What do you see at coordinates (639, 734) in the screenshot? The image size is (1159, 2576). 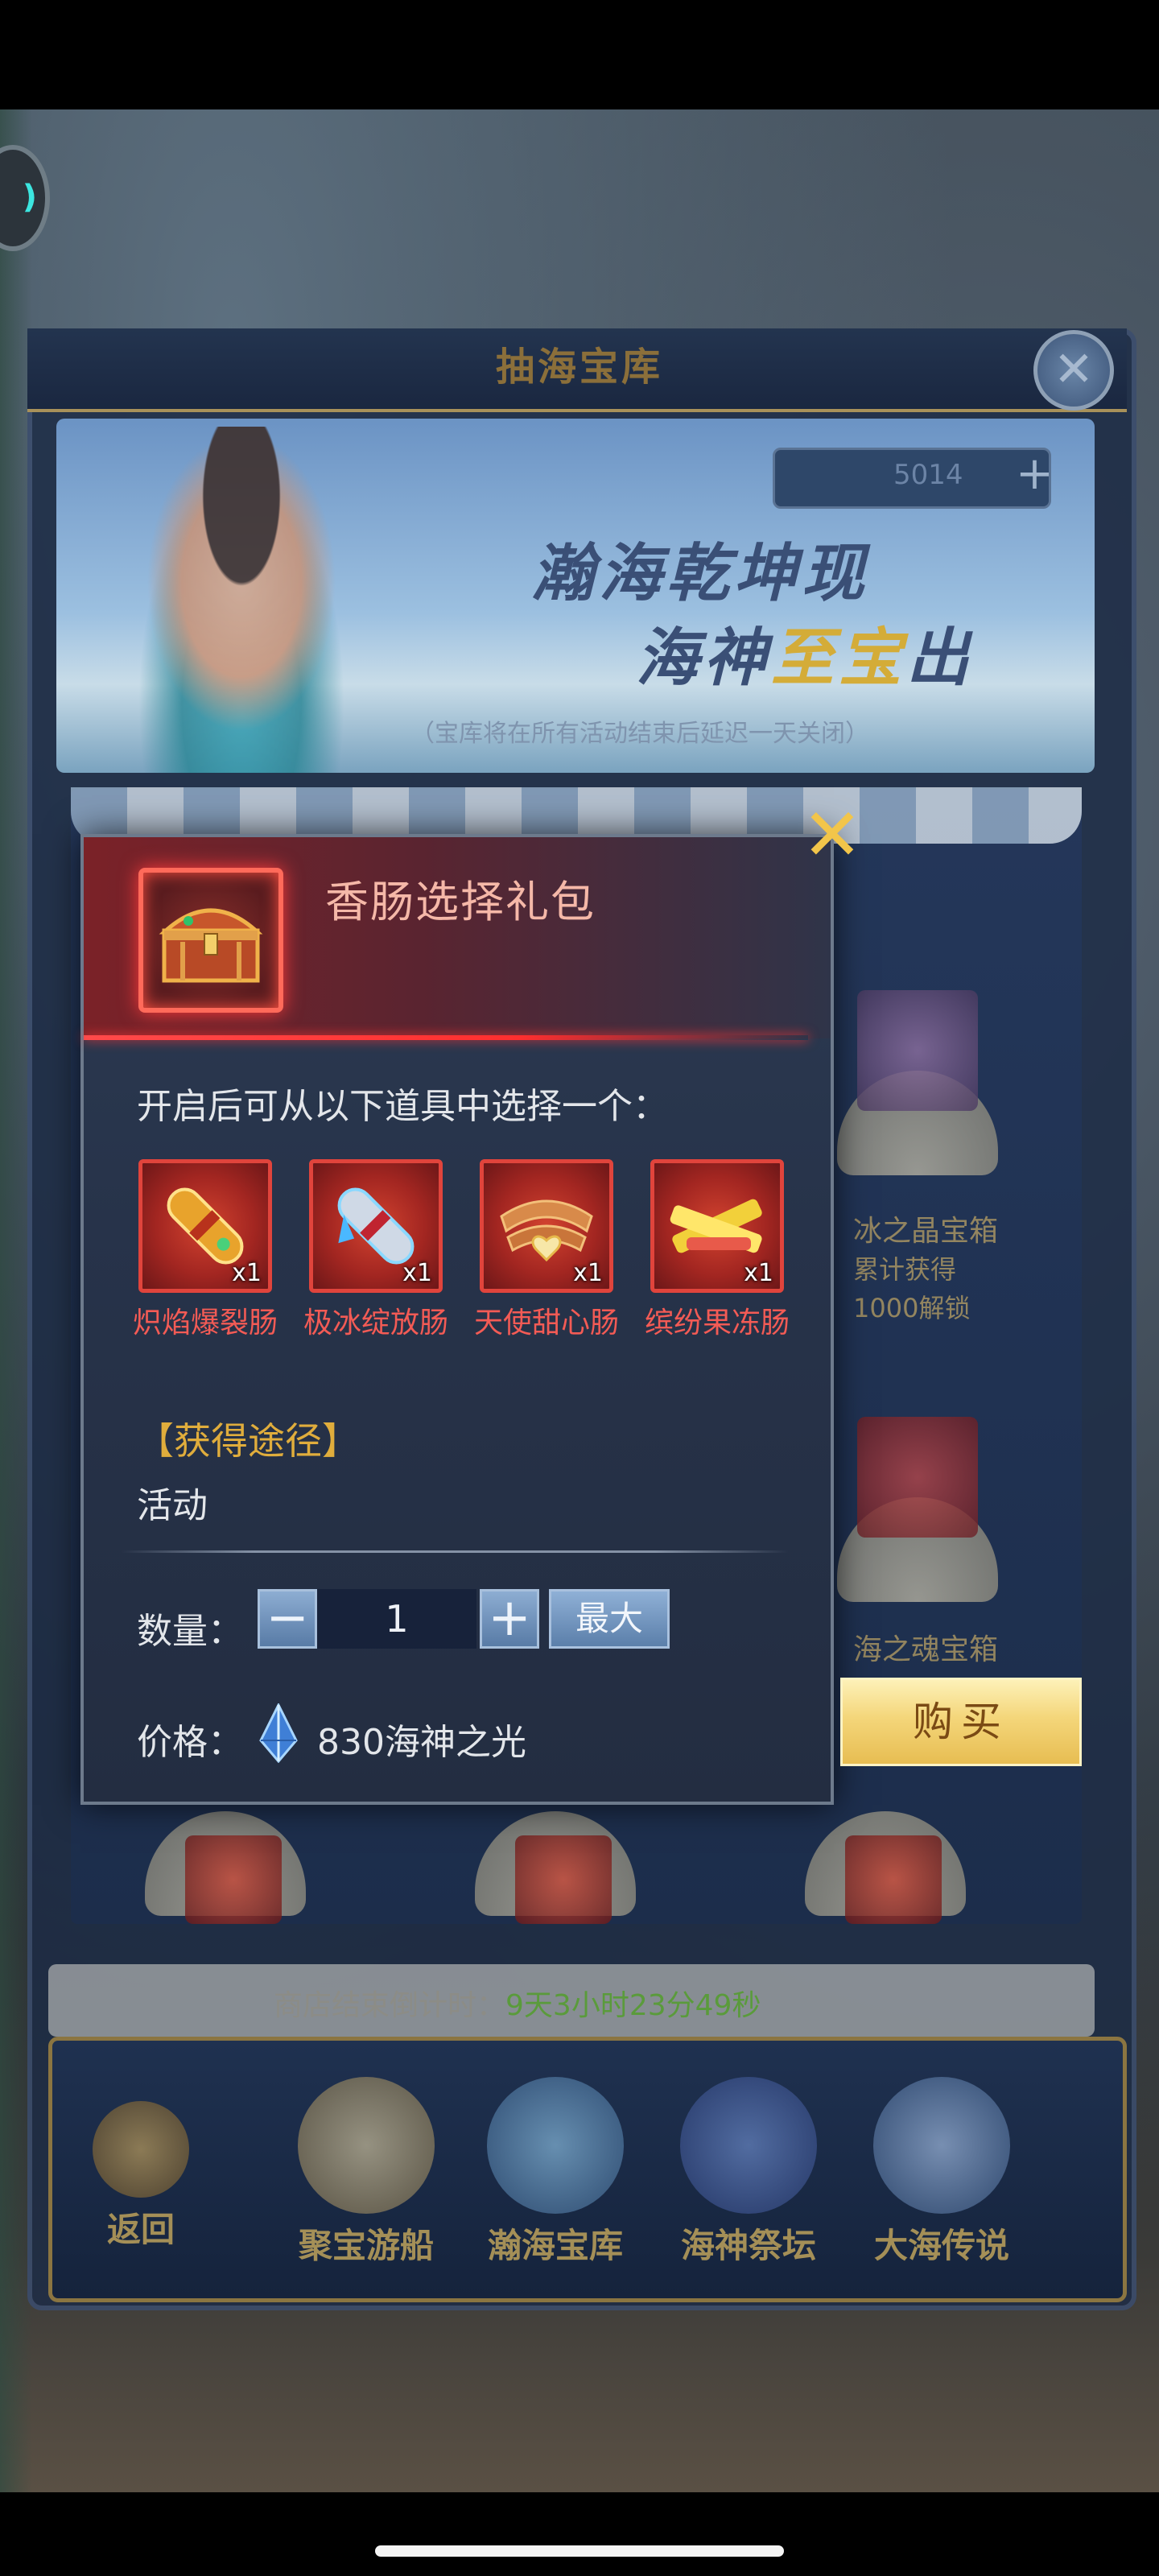 I see `banner-note: （宝库将在所有活动结束后延迟一天关闭）` at bounding box center [639, 734].